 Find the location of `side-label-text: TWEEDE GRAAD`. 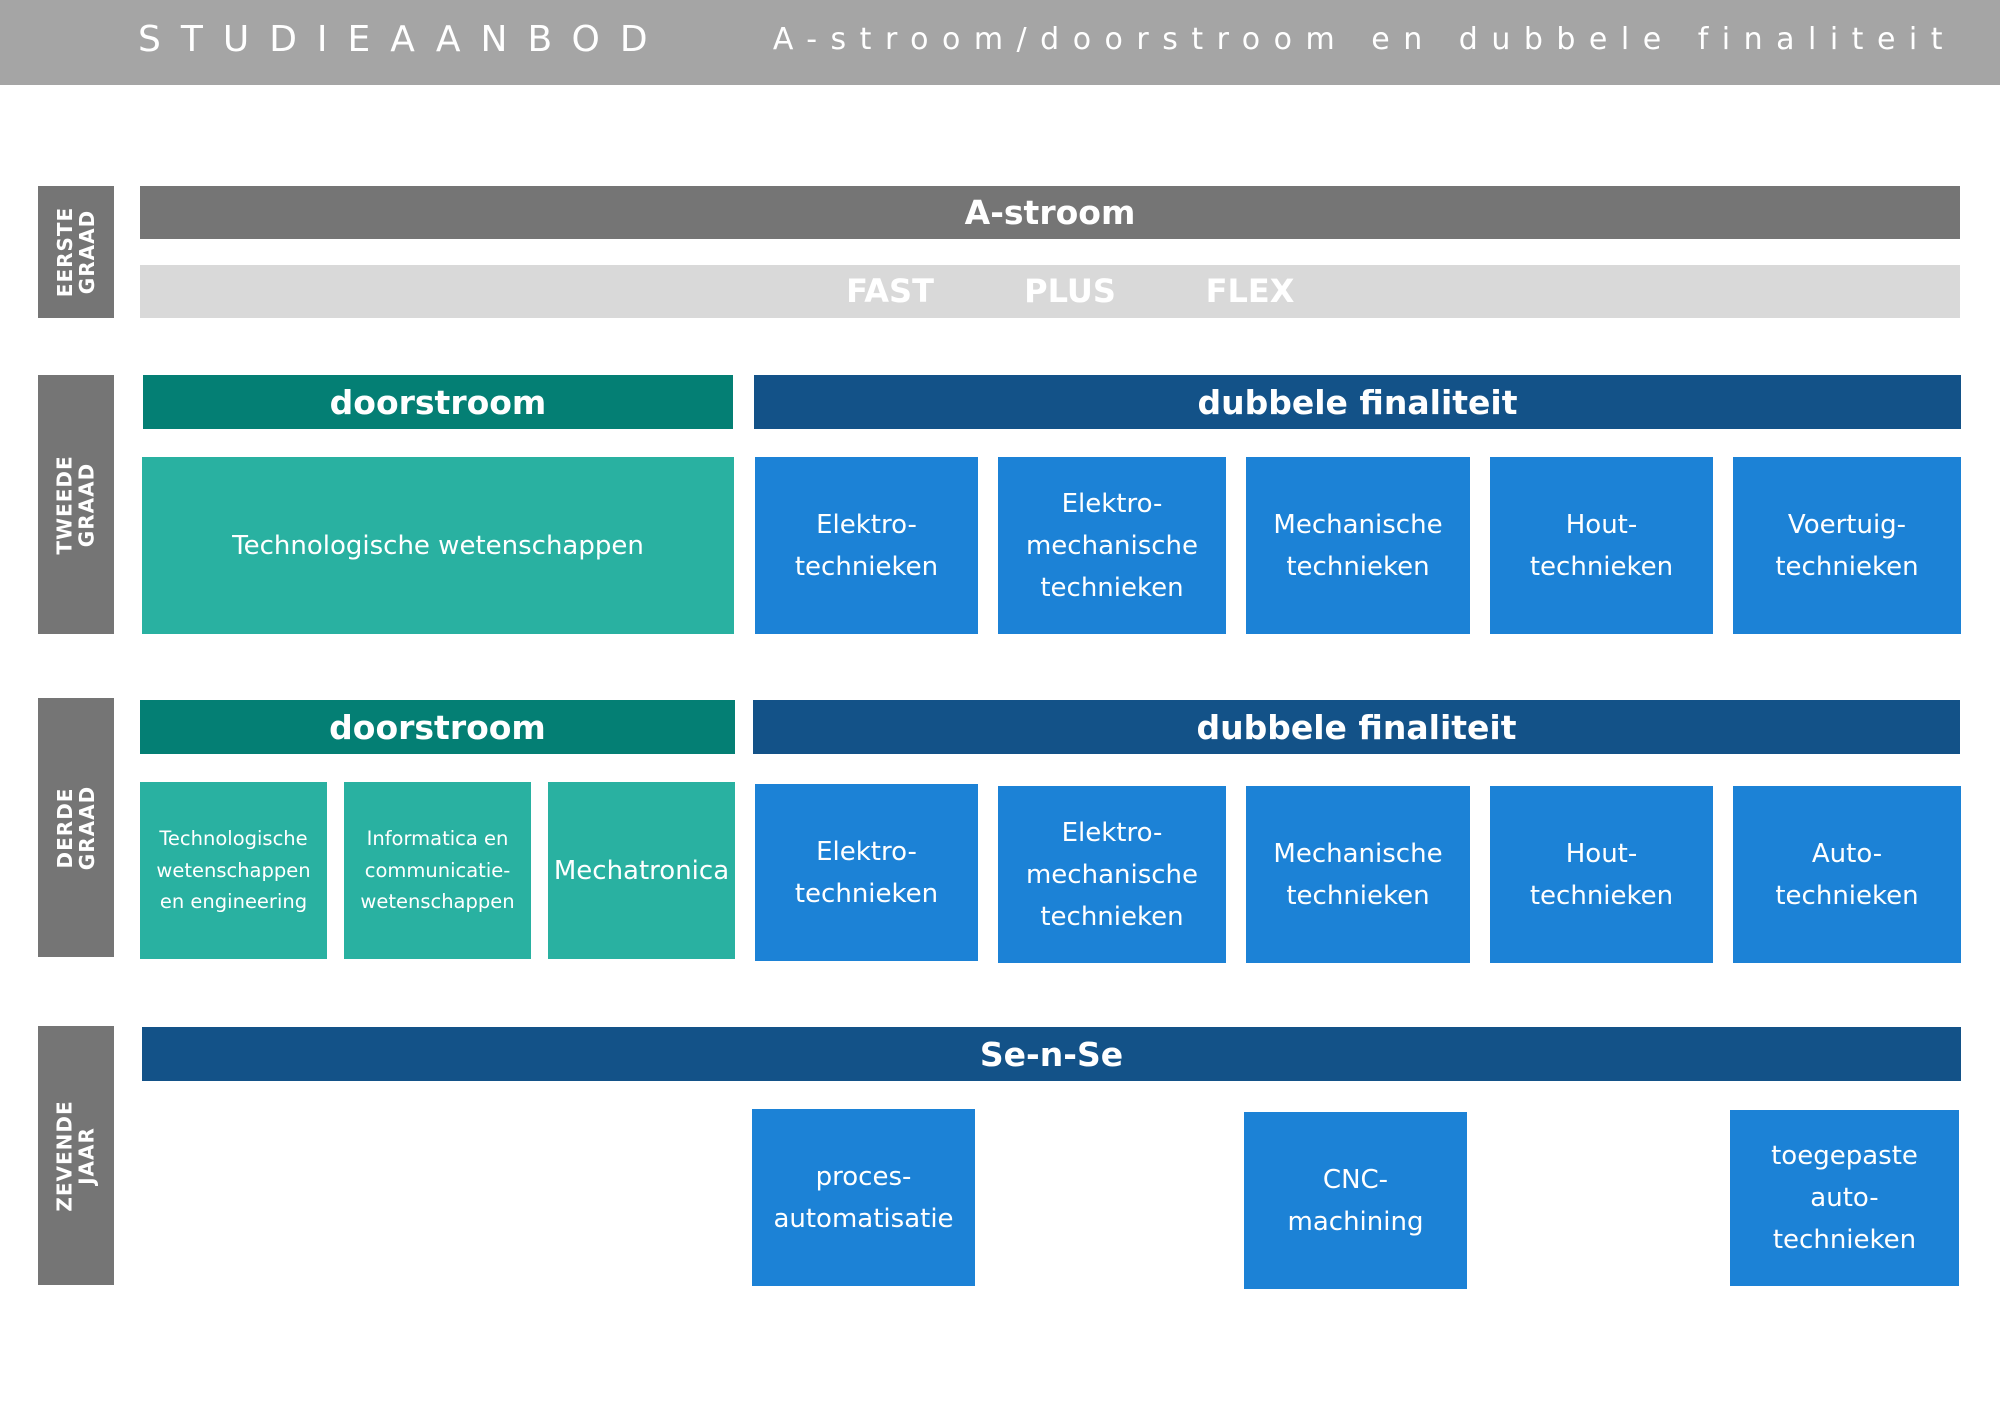

side-label-text: TWEEDE GRAAD is located at coordinates (76, 504).